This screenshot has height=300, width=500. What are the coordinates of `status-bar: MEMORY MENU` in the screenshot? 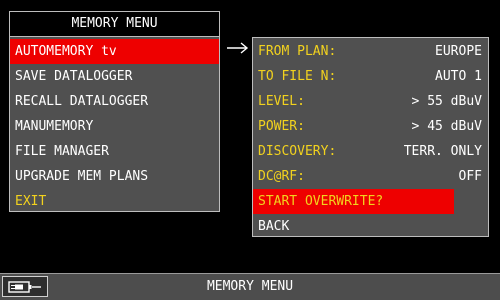 It's located at (250, 286).